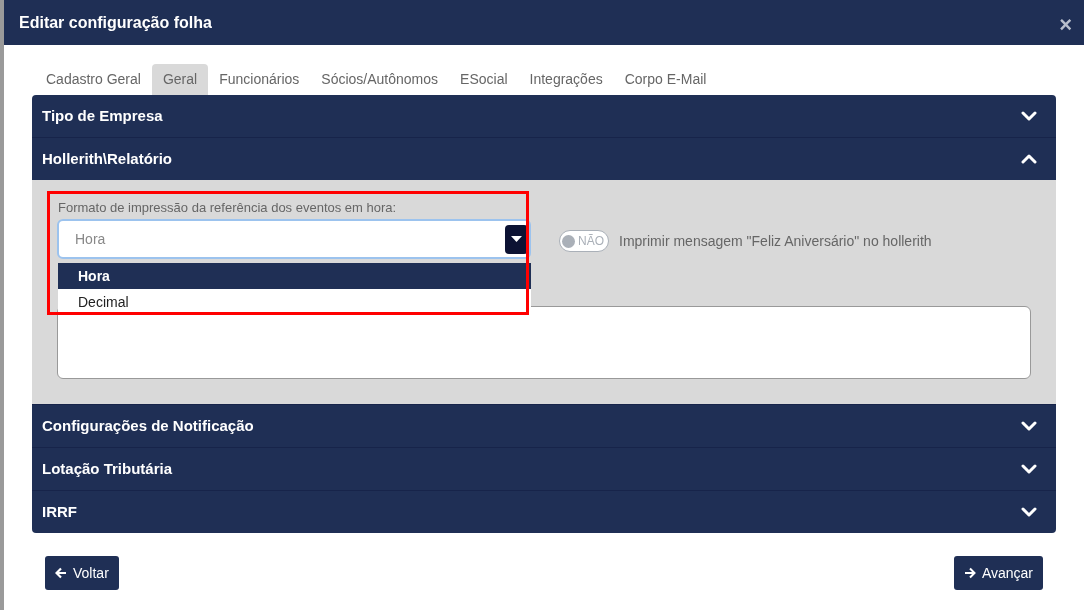  Describe the element at coordinates (180, 79) in the screenshot. I see `tab: Geral` at that location.